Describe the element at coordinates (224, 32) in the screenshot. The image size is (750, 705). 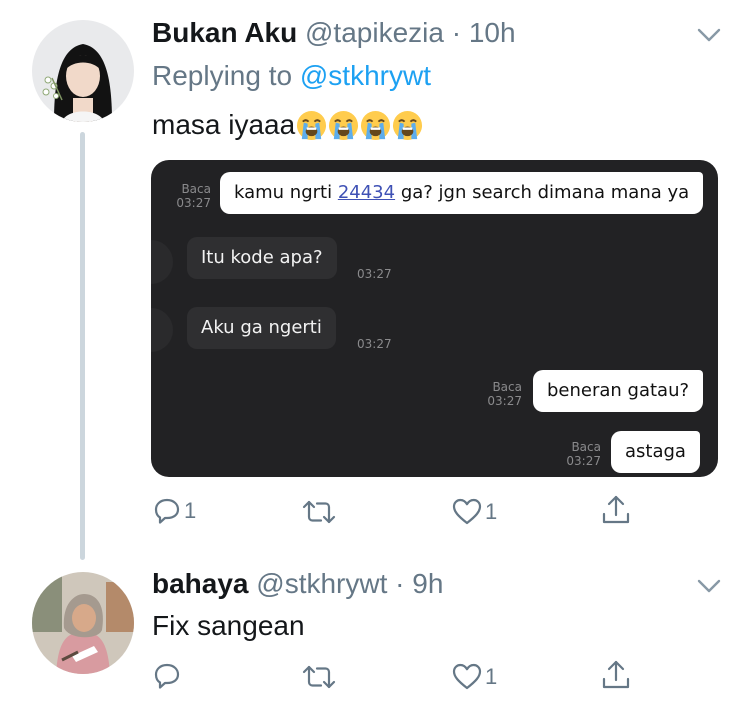
I see `display-name: Bukan Aku` at that location.